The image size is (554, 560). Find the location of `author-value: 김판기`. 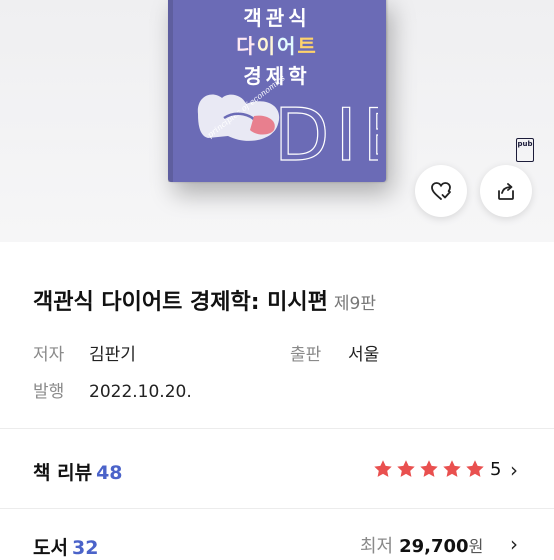

author-value: 김판기 is located at coordinates (112, 355).